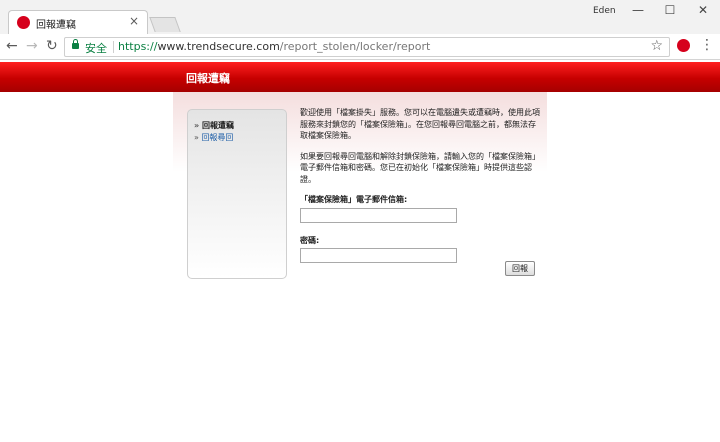 Image resolution: width=720 pixels, height=442 pixels. What do you see at coordinates (23, 22) in the screenshot?
I see `trend-micro-favicon-icon` at bounding box center [23, 22].